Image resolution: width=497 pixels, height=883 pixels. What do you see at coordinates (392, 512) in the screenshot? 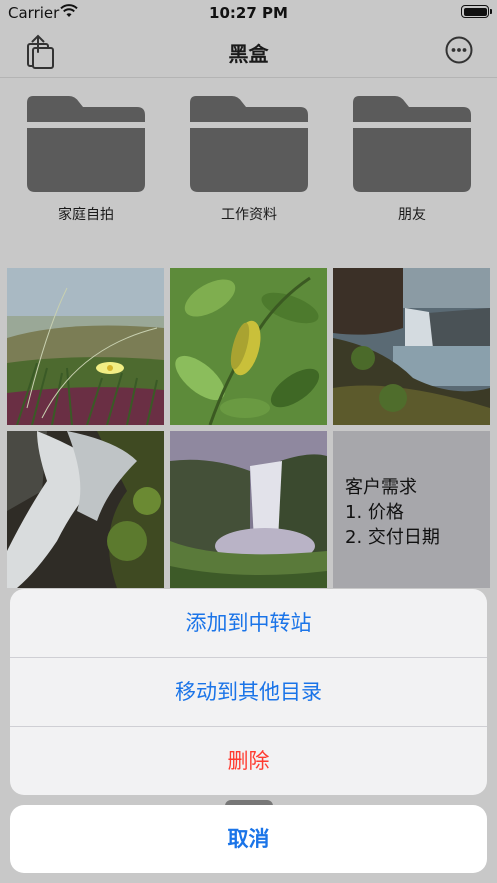
I see `note-text: 客户需求 1. 价格 2. 交付日期` at bounding box center [392, 512].